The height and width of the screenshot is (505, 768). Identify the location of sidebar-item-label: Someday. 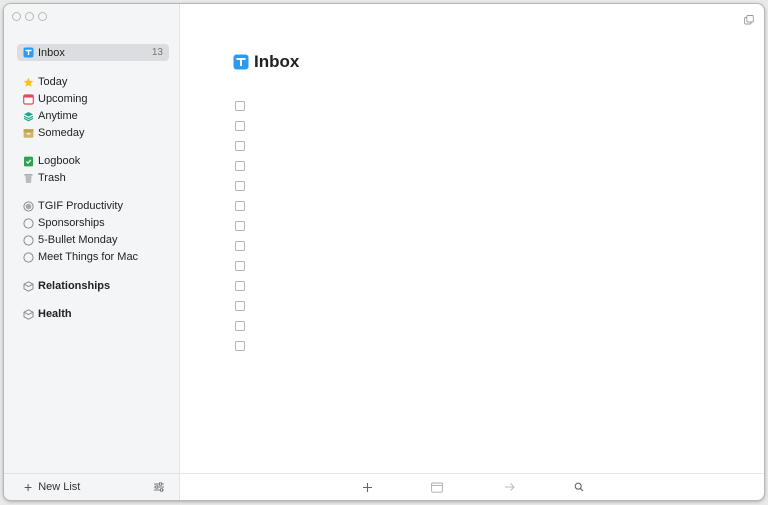
(61, 133).